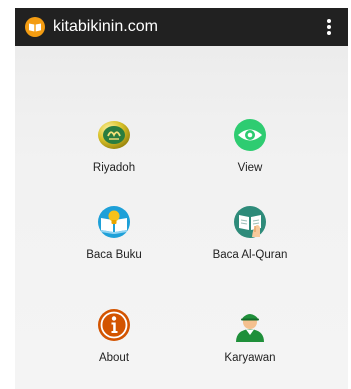 Image resolution: width=351 pixels, height=389 pixels. Describe the element at coordinates (114, 222) in the screenshot. I see `open-book-lightbulb-icon` at that location.